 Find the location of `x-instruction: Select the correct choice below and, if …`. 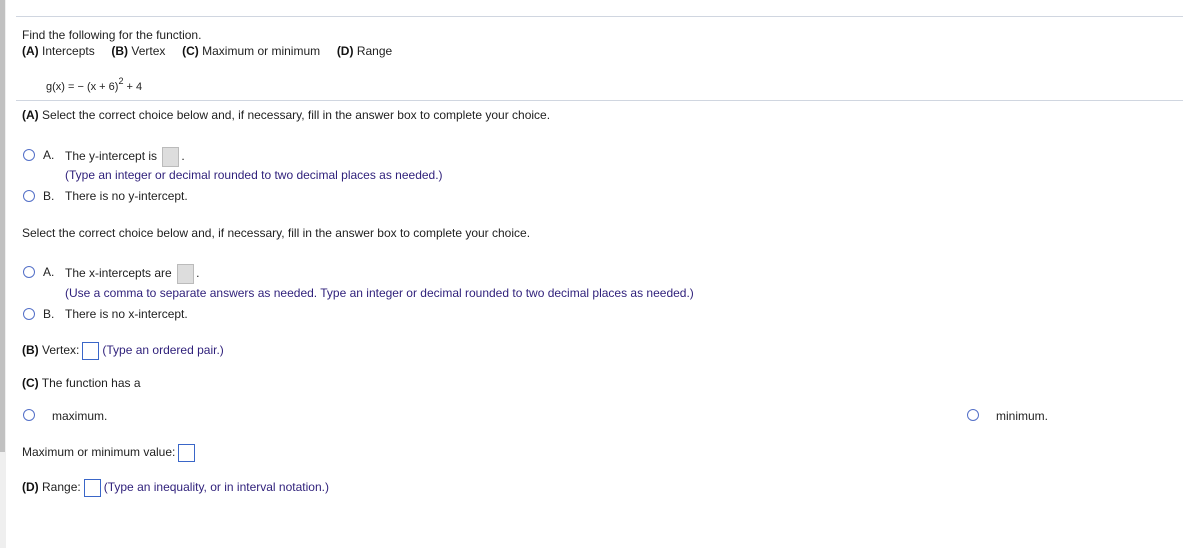

x-instruction: Select the correct choice below and, if … is located at coordinates (276, 233).